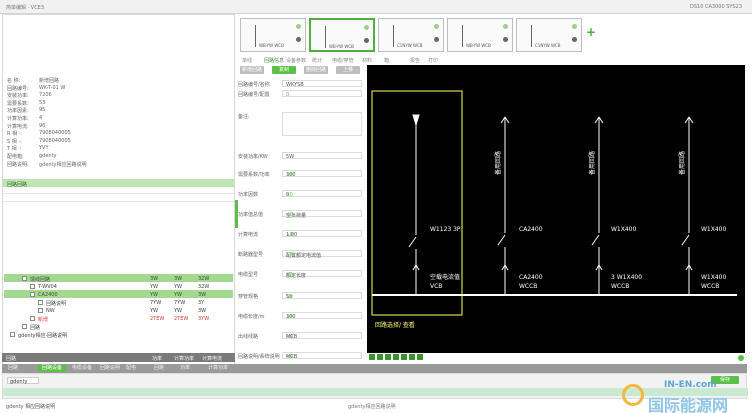  What do you see at coordinates (118, 278) in the screenshot?
I see `tree-row: 馈线回路 3W 3W 32W` at bounding box center [118, 278].